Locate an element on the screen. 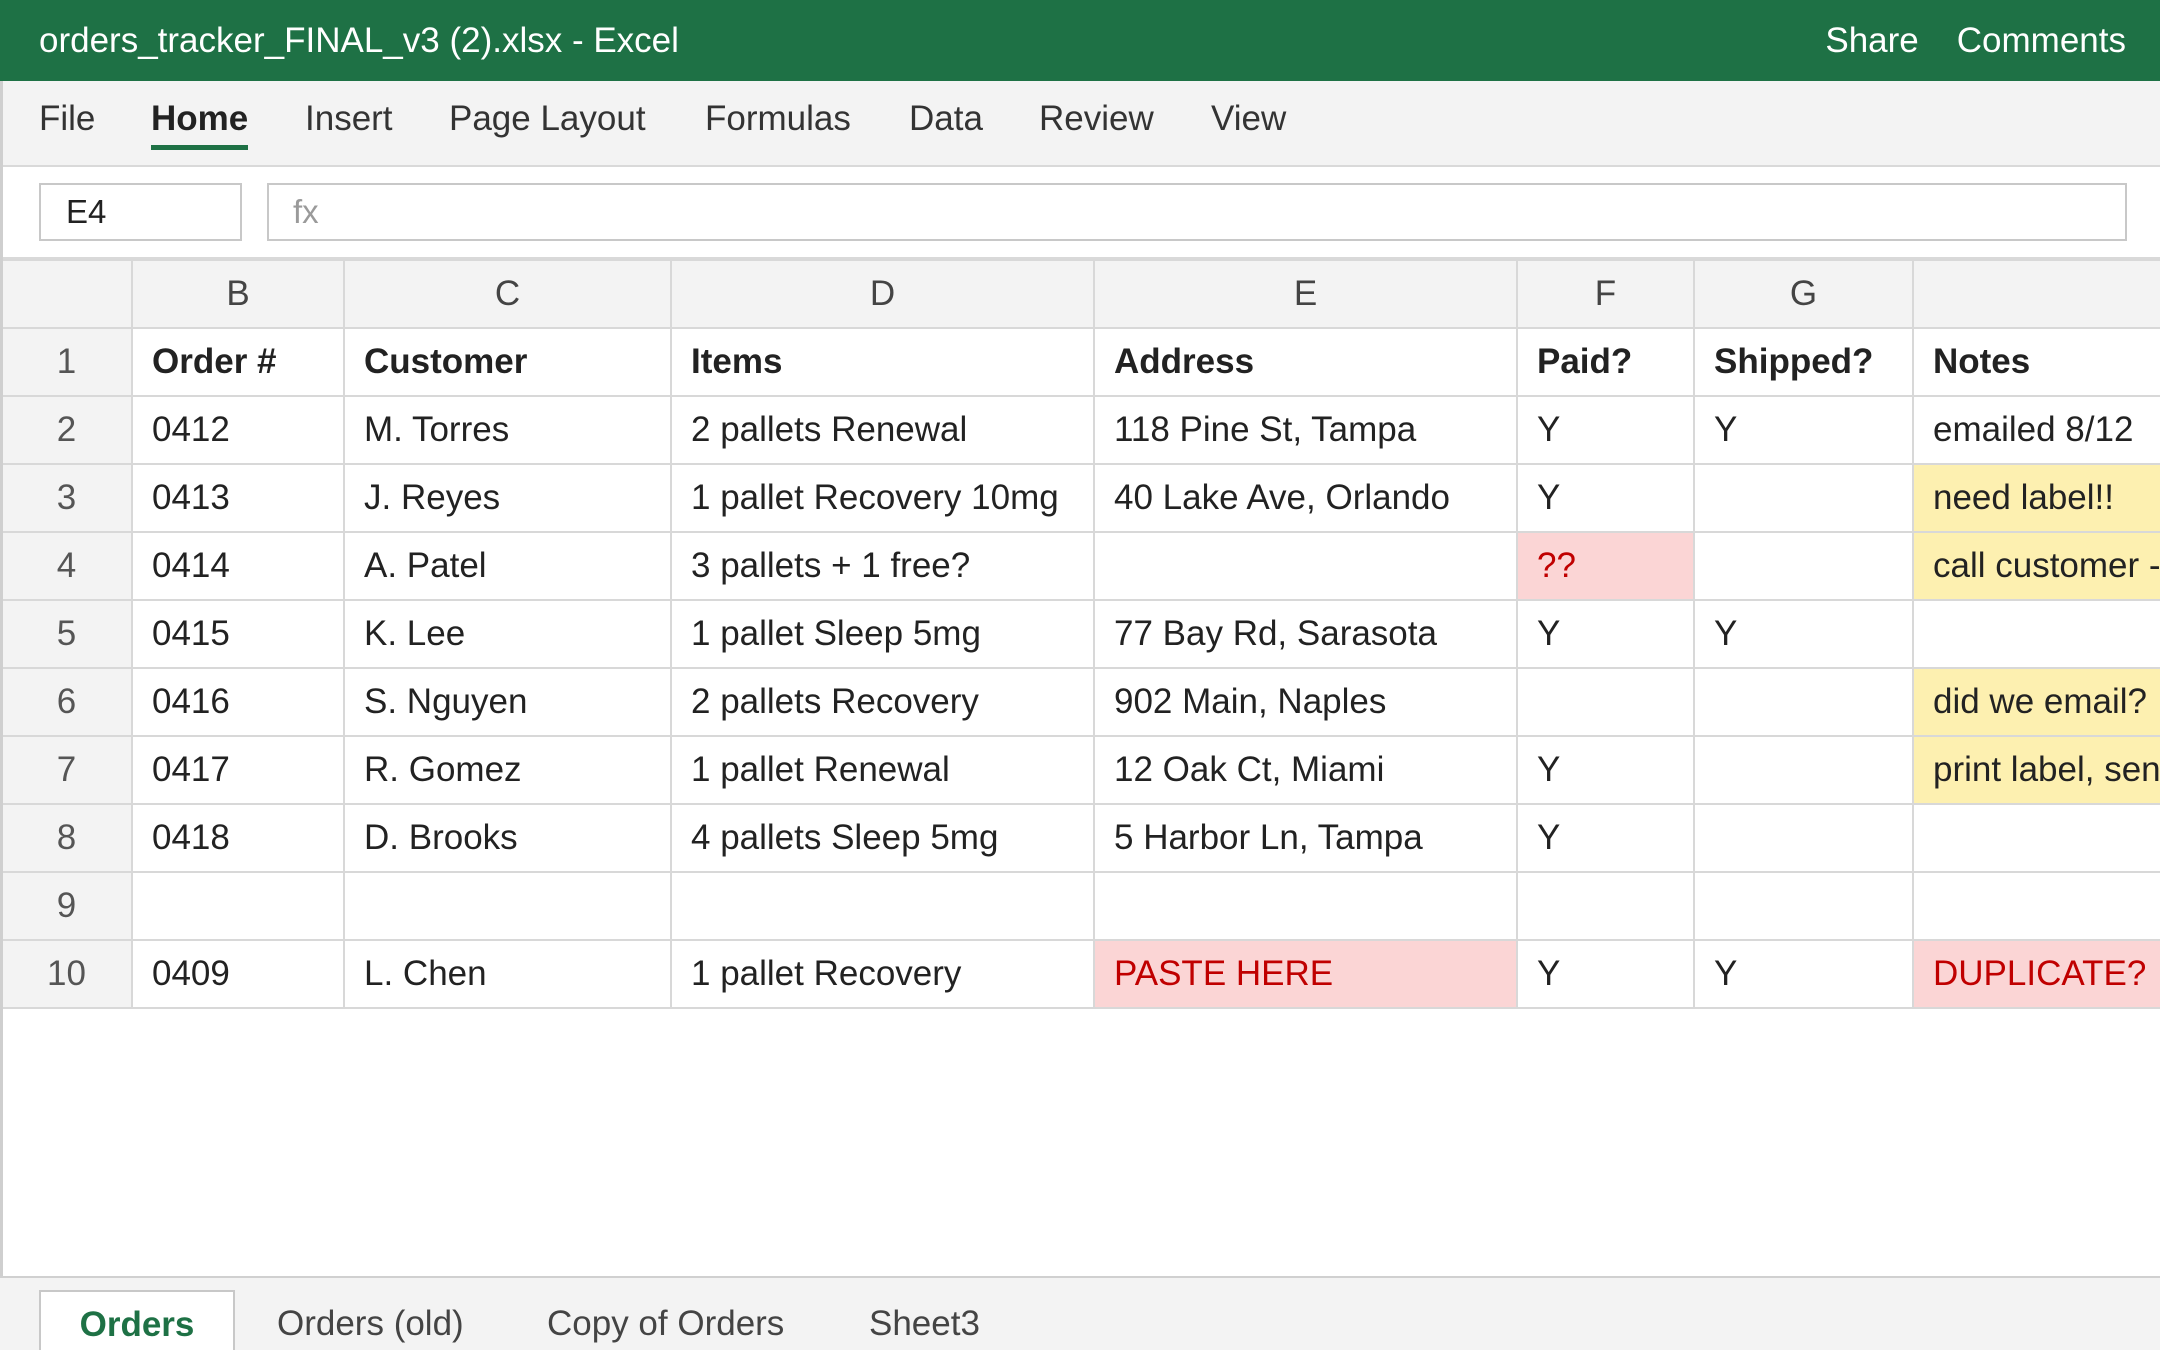  cell-notes-flag: DUPLICATE? is located at coordinates (2036, 974).